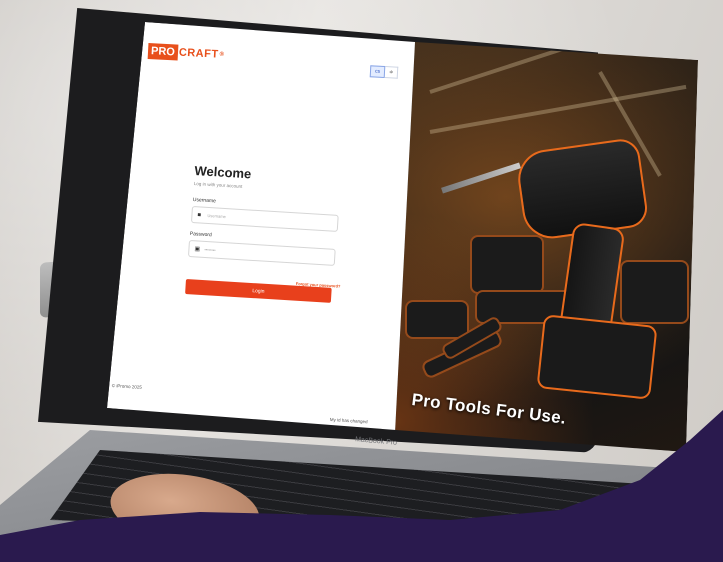 The width and height of the screenshot is (723, 562). Describe the element at coordinates (199, 215) in the screenshot. I see `user-icon: ■` at that location.